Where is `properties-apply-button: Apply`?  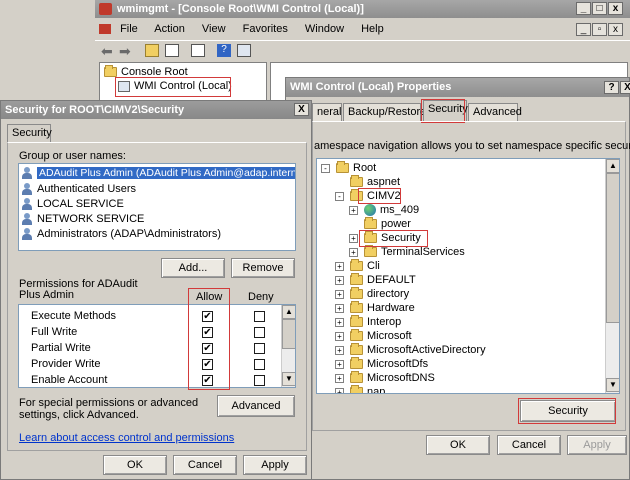 properties-apply-button: Apply is located at coordinates (597, 445).